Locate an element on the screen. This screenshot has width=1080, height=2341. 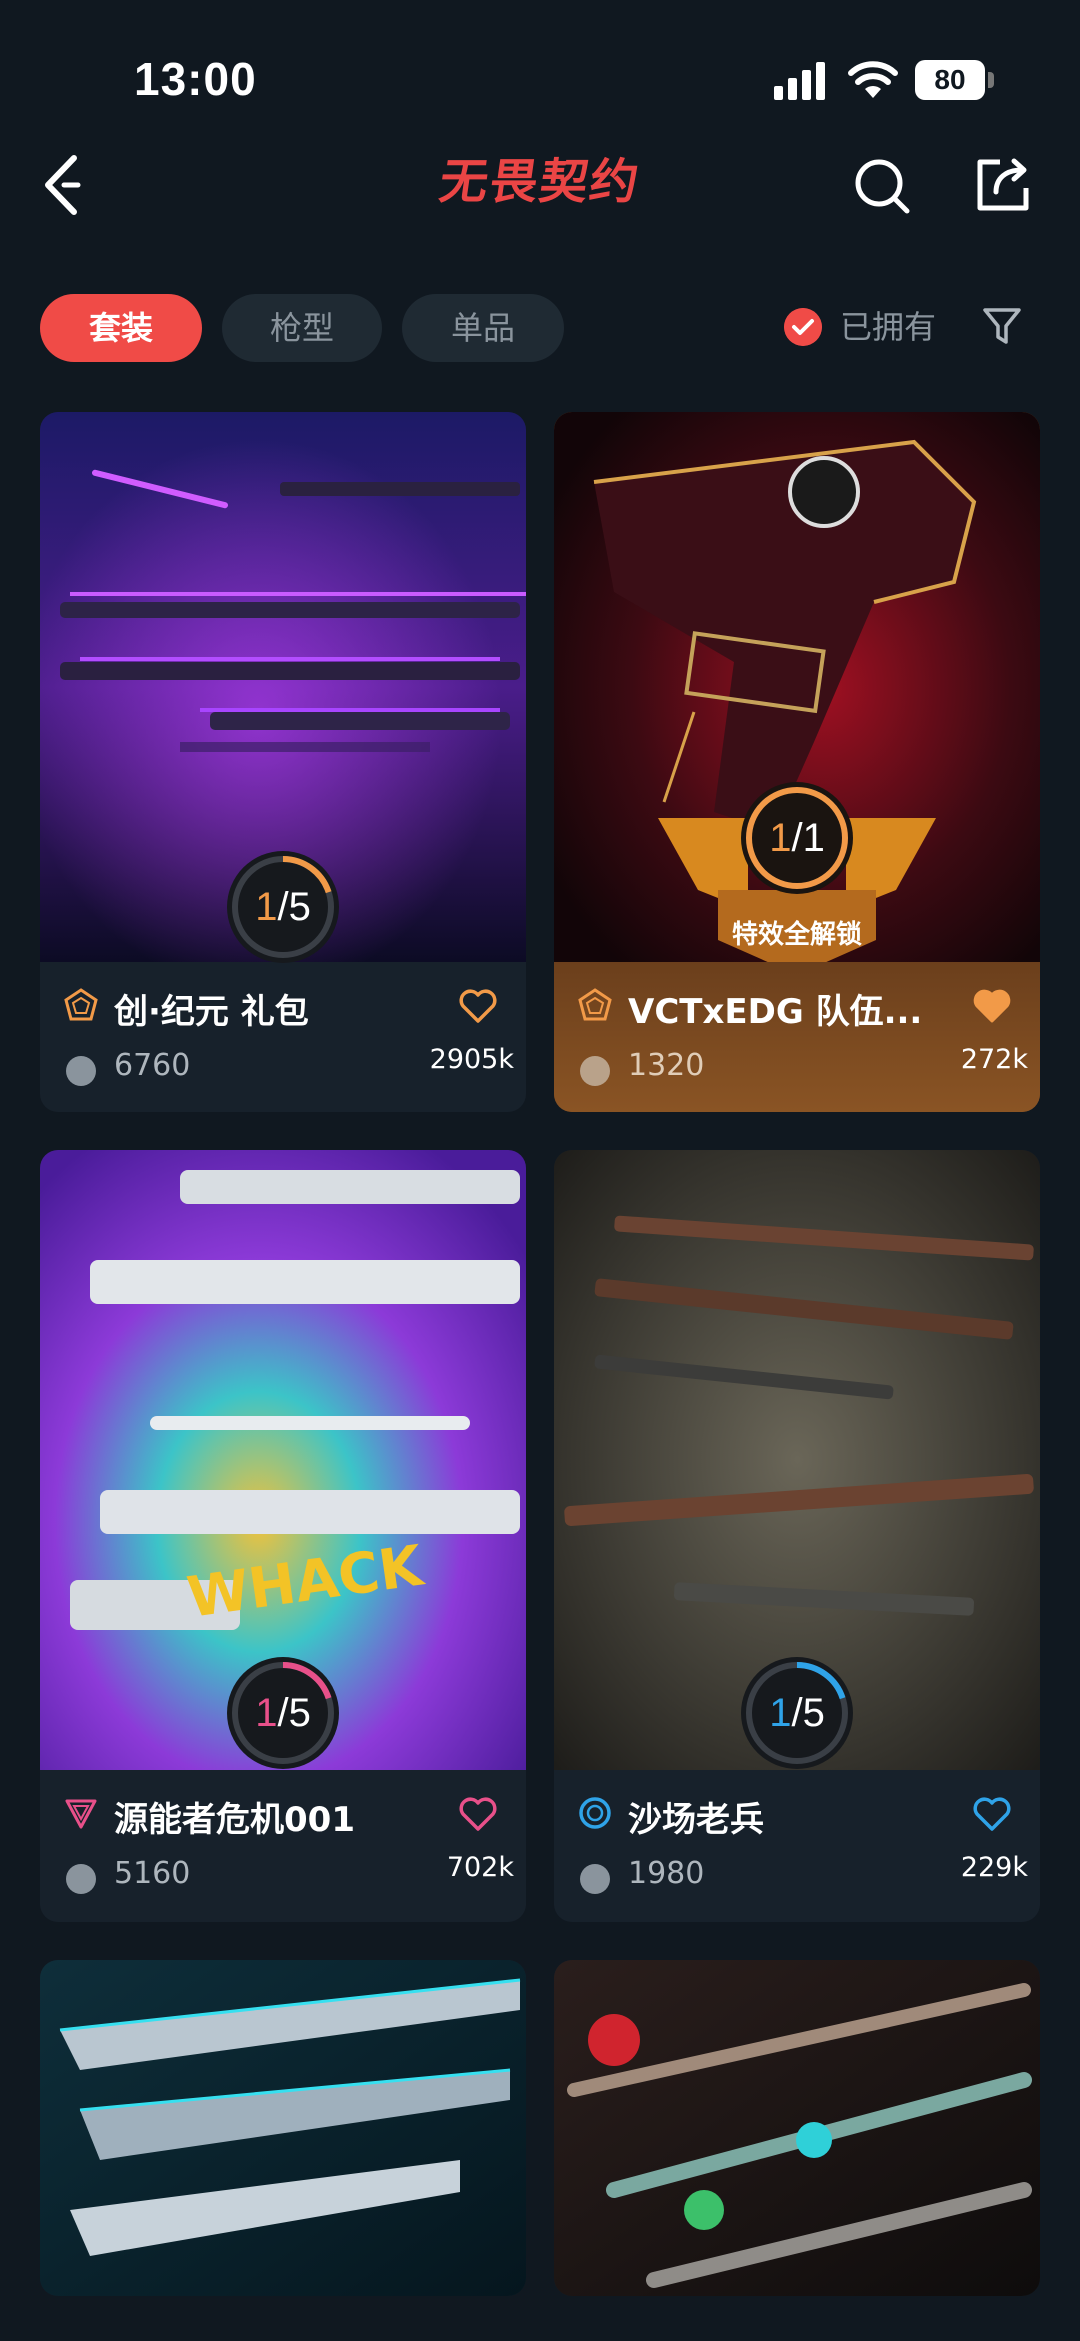
card-info: 创·纪元 礼包 6760 2905k is located at coordinates (283, 1037).